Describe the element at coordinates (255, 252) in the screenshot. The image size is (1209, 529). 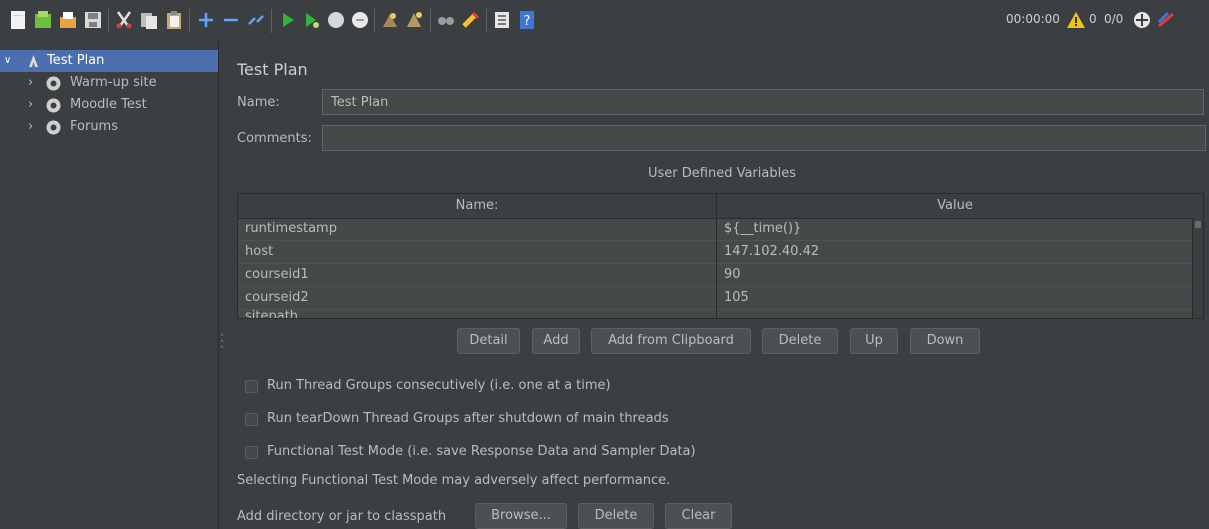
I see `variable-name-cell: host` at that location.